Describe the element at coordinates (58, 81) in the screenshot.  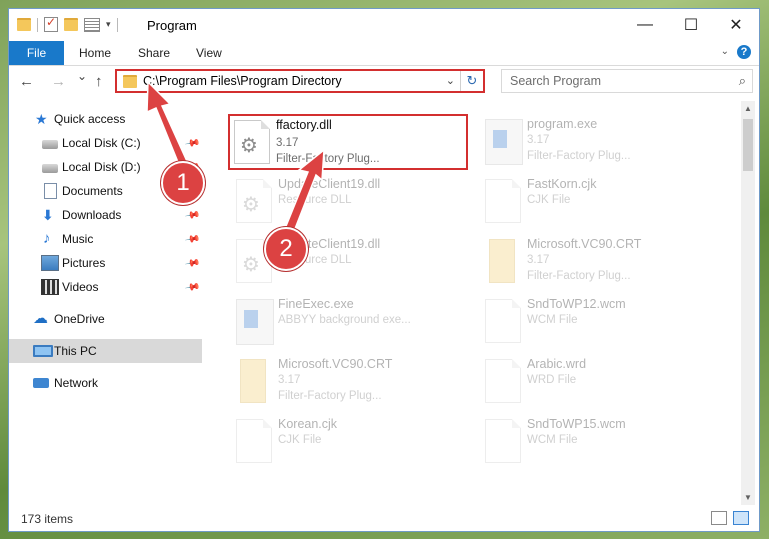
I see `forward-button: →` at that location.